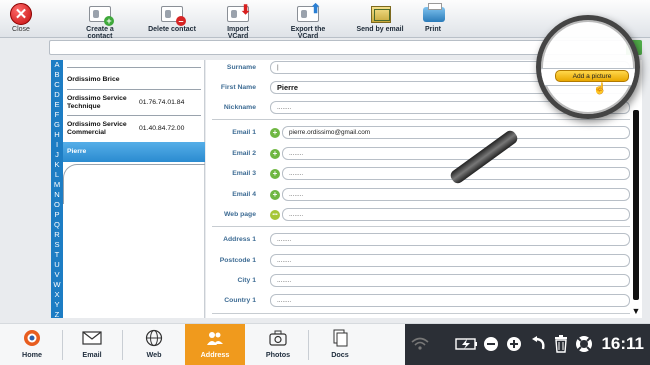 This screenshot has width=650, height=365. I want to click on scroll-thumb, so click(636, 205).